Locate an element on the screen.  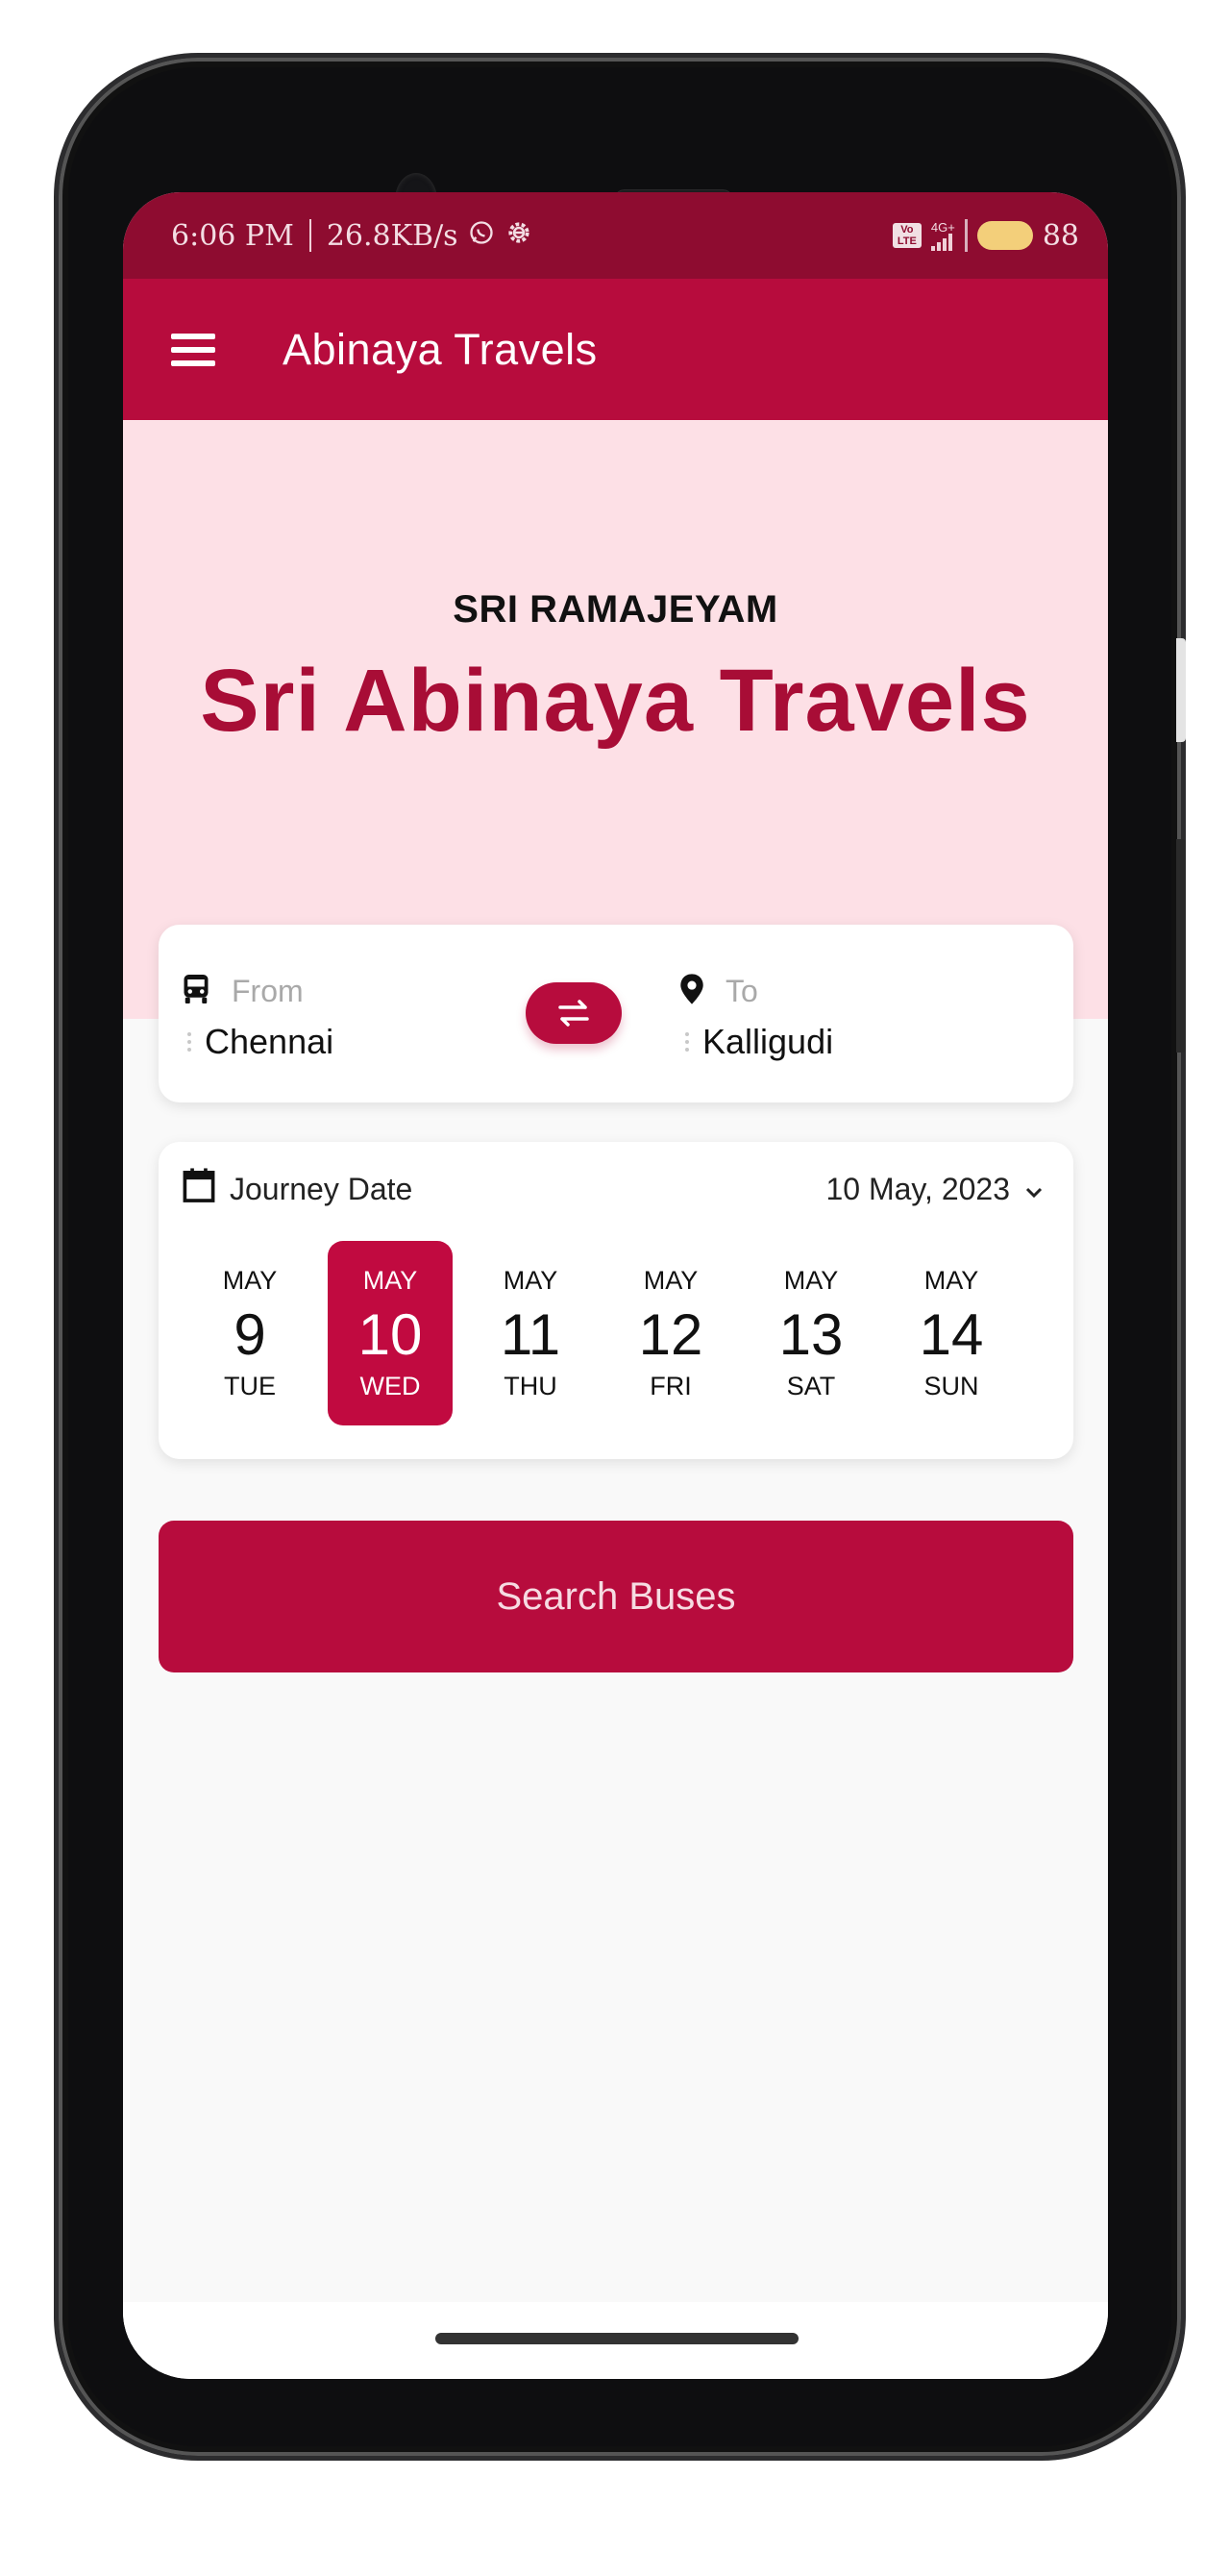
date-day: 11 is located at coordinates (530, 1334).